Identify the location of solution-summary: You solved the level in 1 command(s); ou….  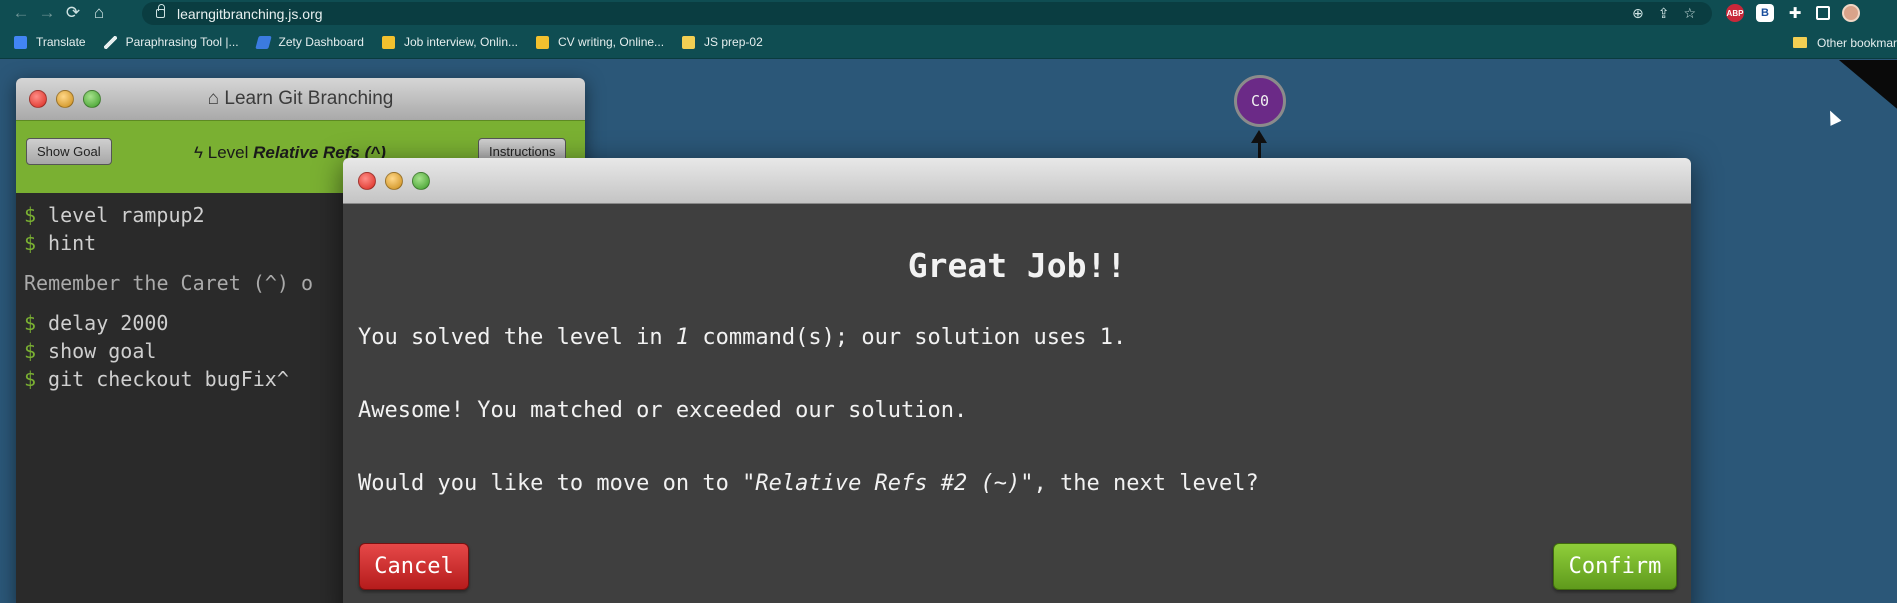
(742, 337).